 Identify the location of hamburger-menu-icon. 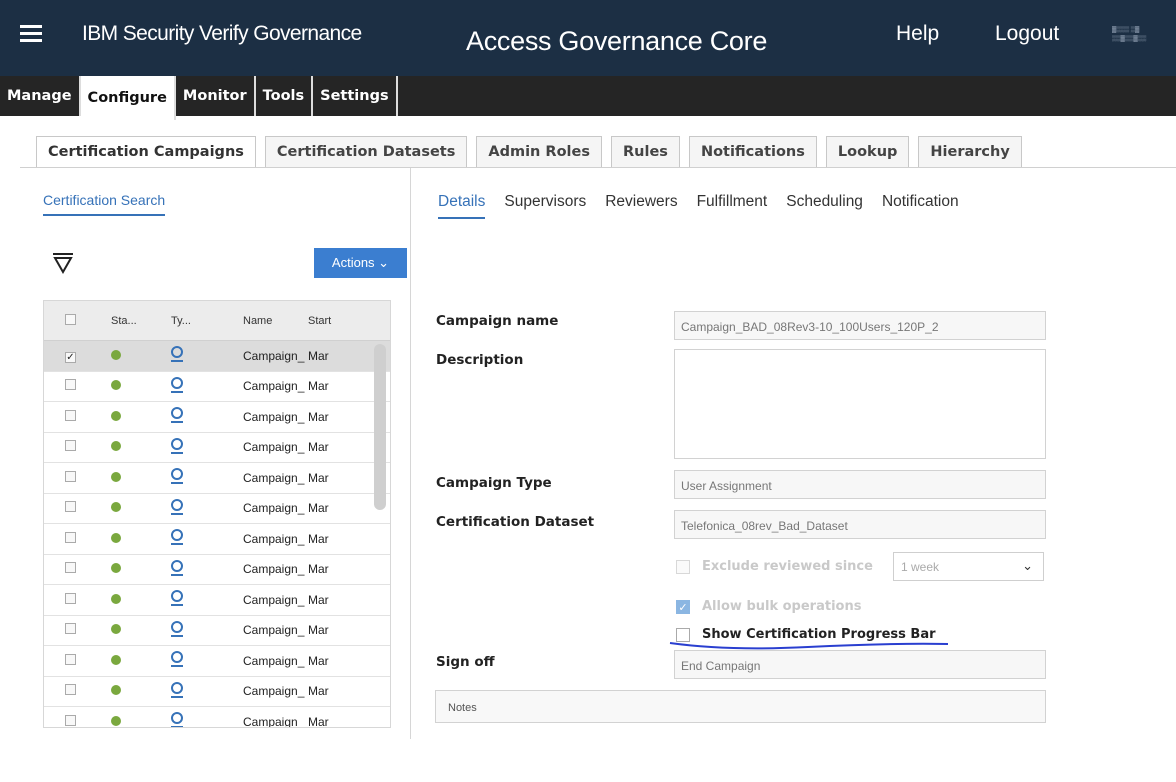
(31, 34).